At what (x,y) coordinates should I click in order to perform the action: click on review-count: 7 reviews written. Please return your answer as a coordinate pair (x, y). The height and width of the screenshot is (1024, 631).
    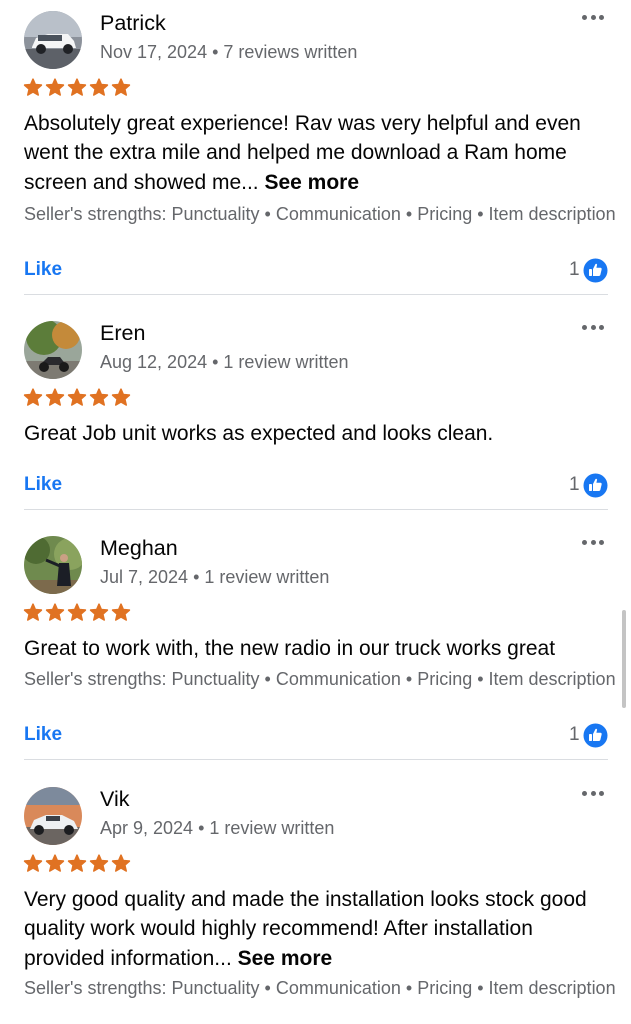
    Looking at the image, I should click on (290, 52).